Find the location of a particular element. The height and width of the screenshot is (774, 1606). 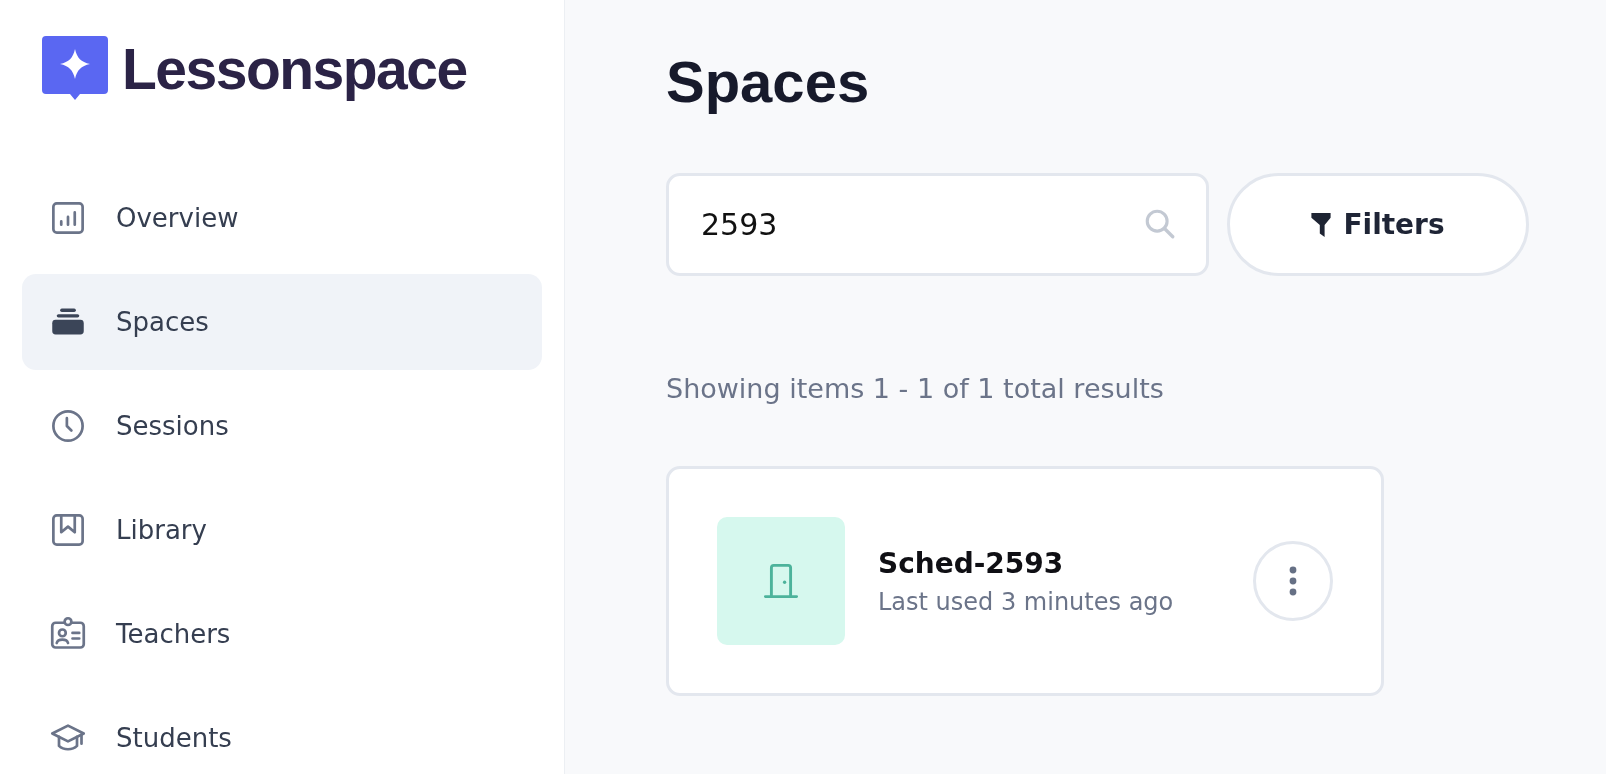

nav-item: Overview is located at coordinates (282, 218).